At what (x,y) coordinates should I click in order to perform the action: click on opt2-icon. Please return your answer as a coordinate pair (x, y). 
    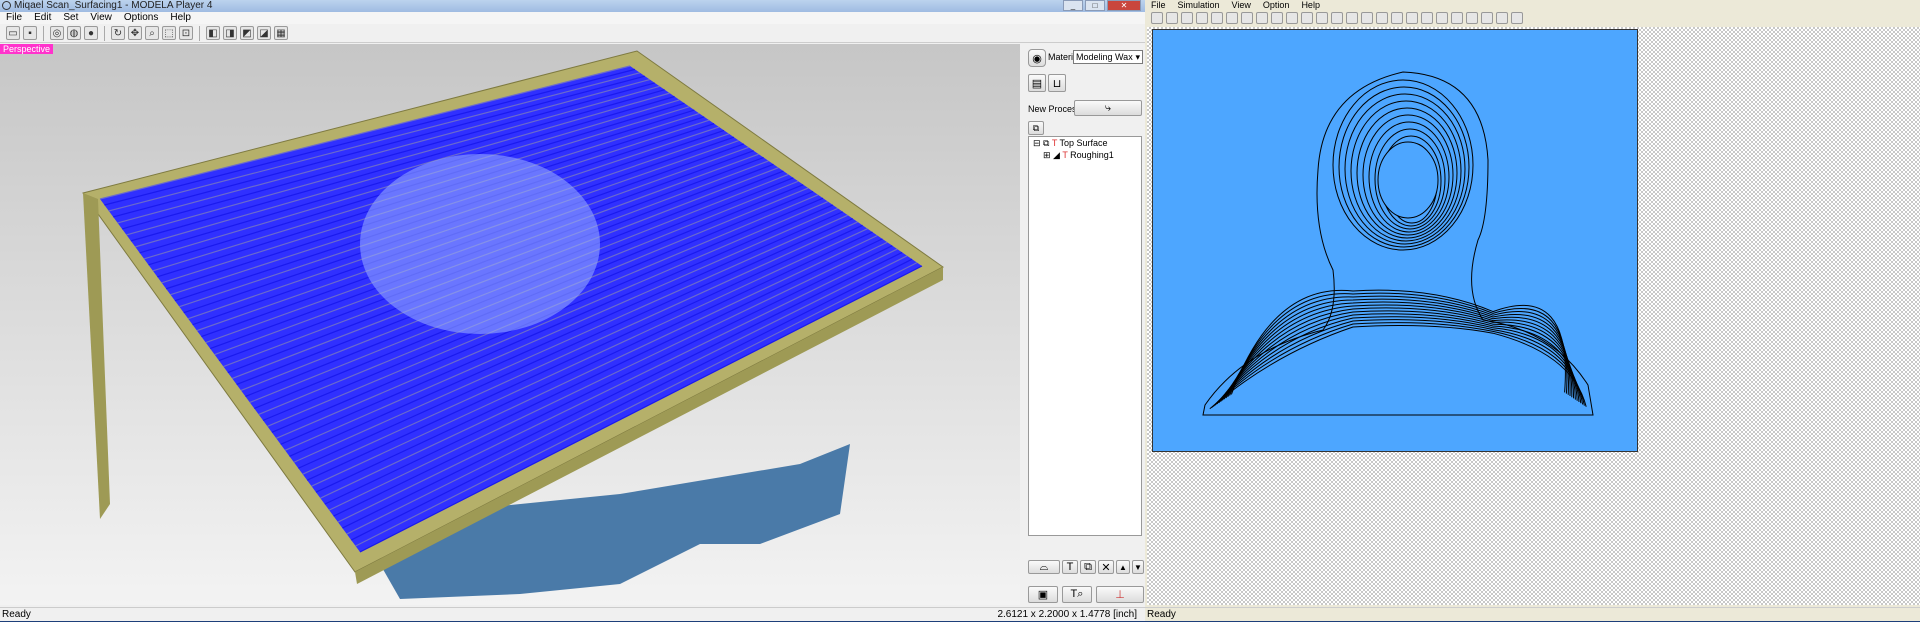
    Looking at the image, I should click on (1472, 18).